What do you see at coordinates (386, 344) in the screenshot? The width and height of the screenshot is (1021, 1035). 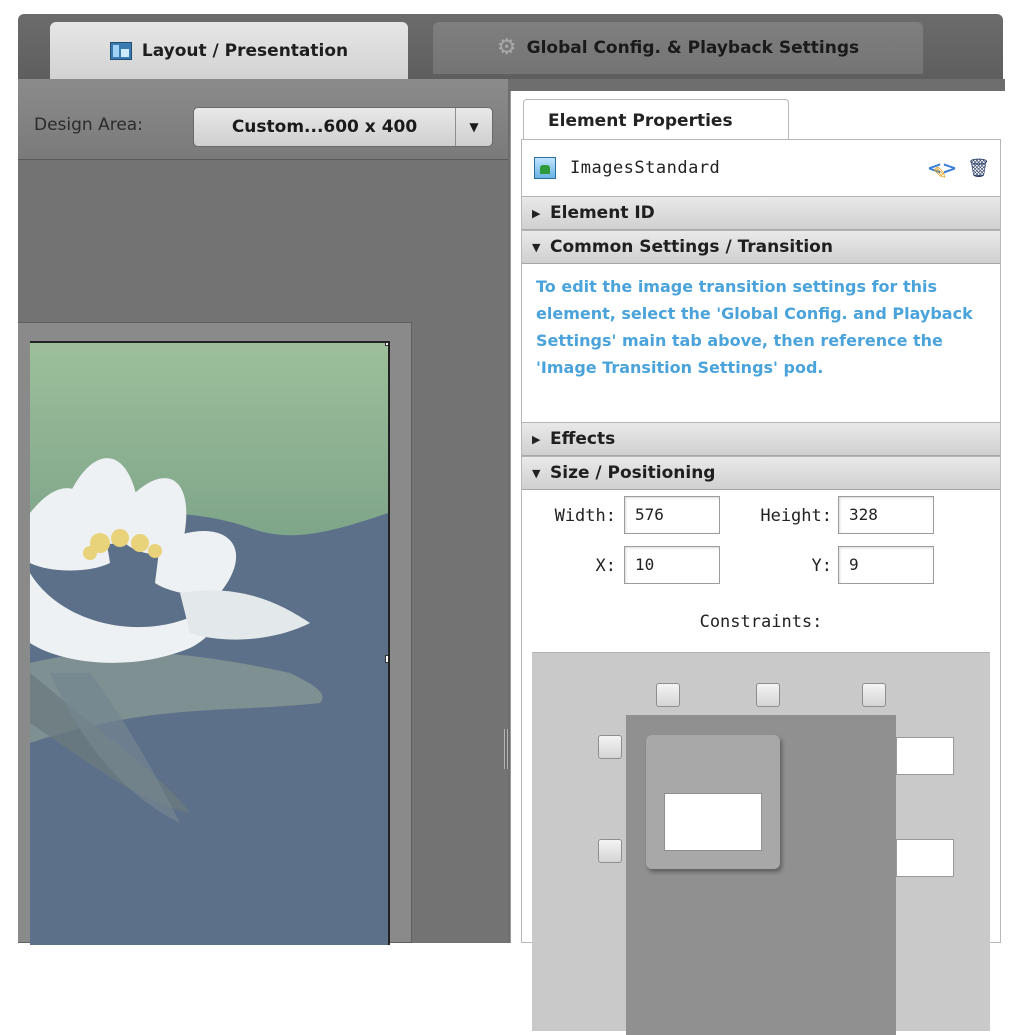 I see `resize-handle-top-right` at bounding box center [386, 344].